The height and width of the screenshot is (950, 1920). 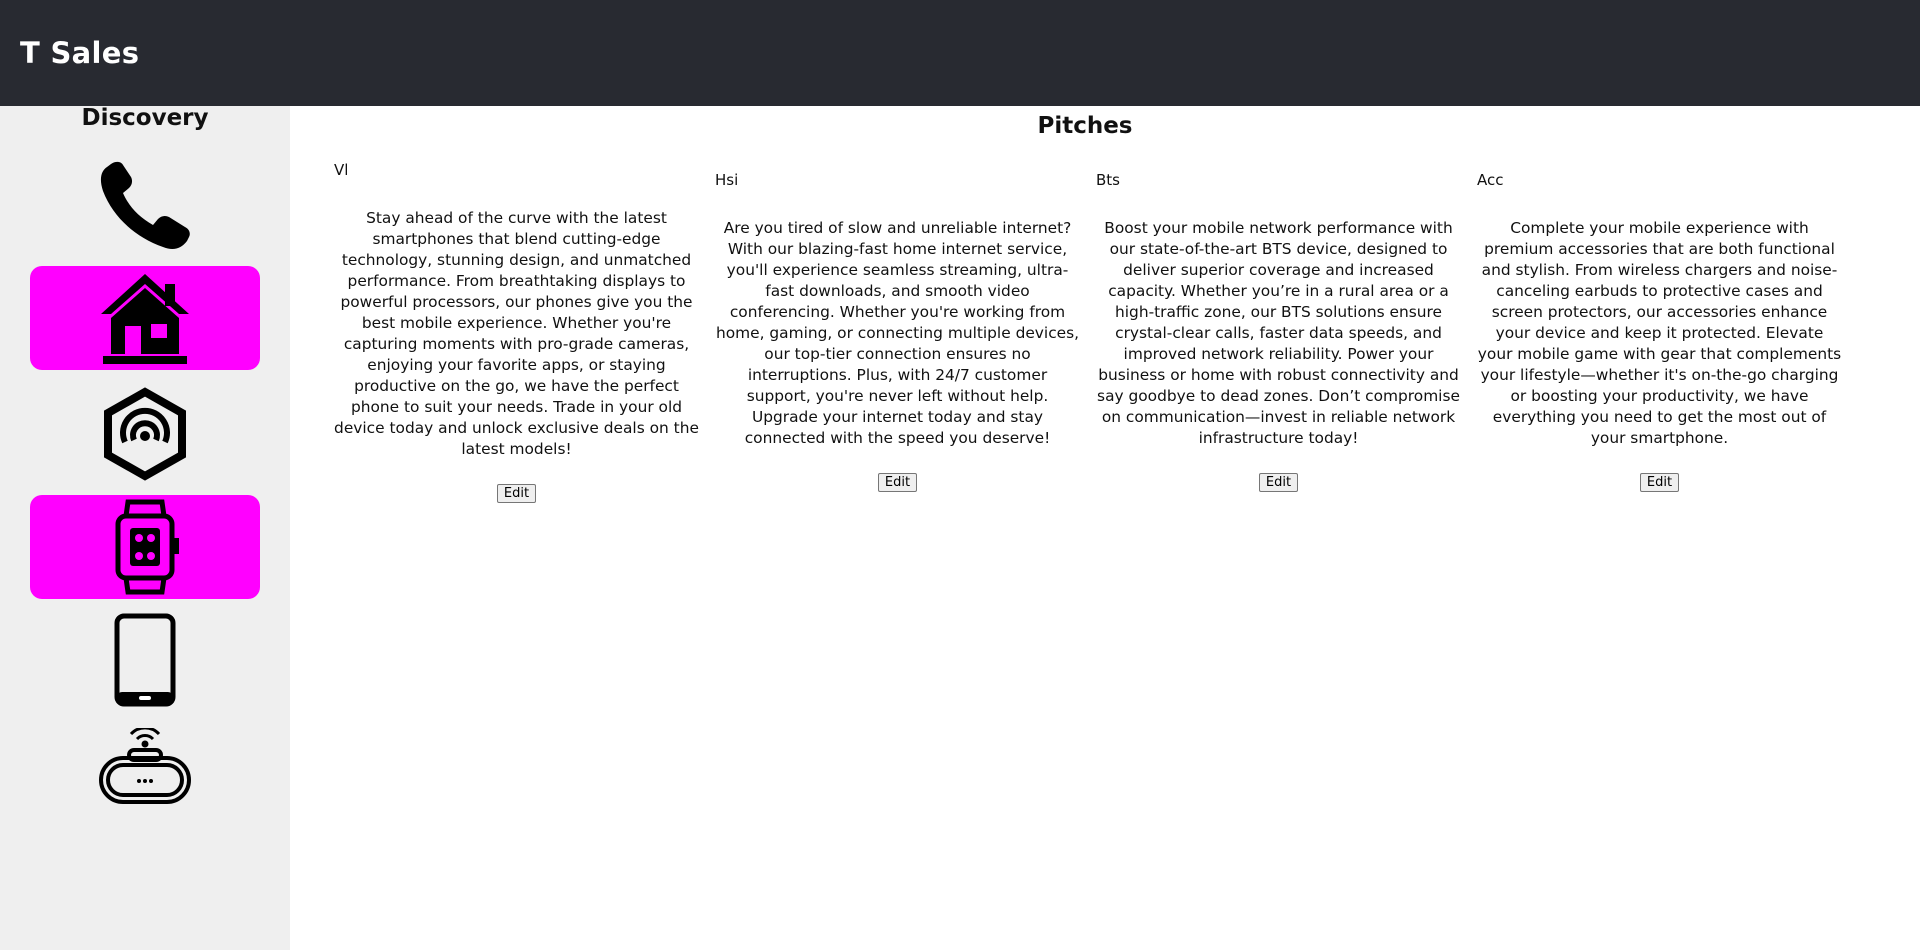 I want to click on sidebar-item-router, so click(x=145, y=768).